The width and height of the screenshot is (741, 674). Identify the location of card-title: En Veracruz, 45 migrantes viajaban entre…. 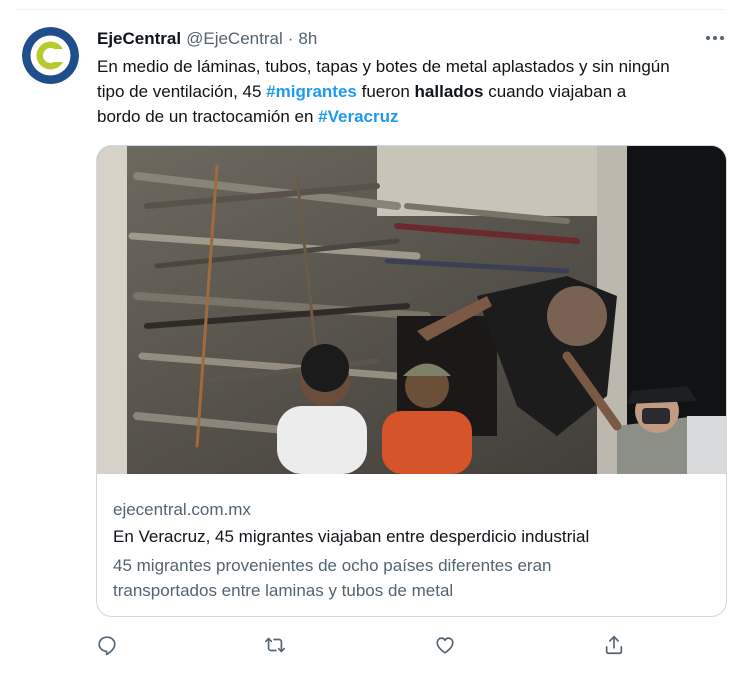
(351, 536).